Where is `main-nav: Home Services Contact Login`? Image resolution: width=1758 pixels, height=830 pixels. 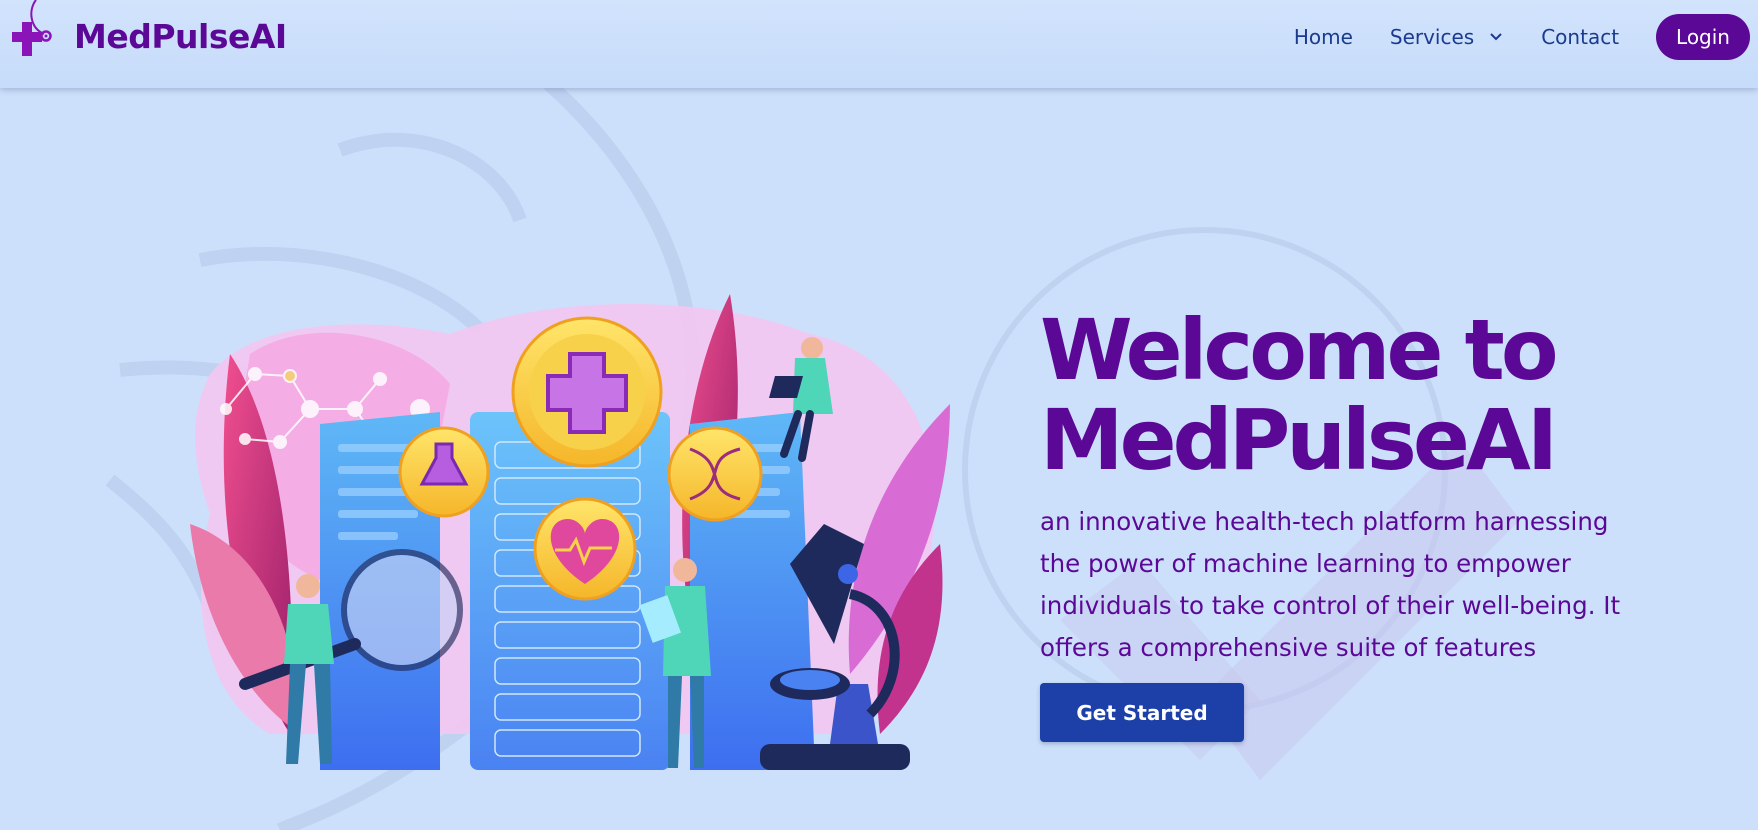
main-nav: Home Services Contact Login is located at coordinates (1522, 37).